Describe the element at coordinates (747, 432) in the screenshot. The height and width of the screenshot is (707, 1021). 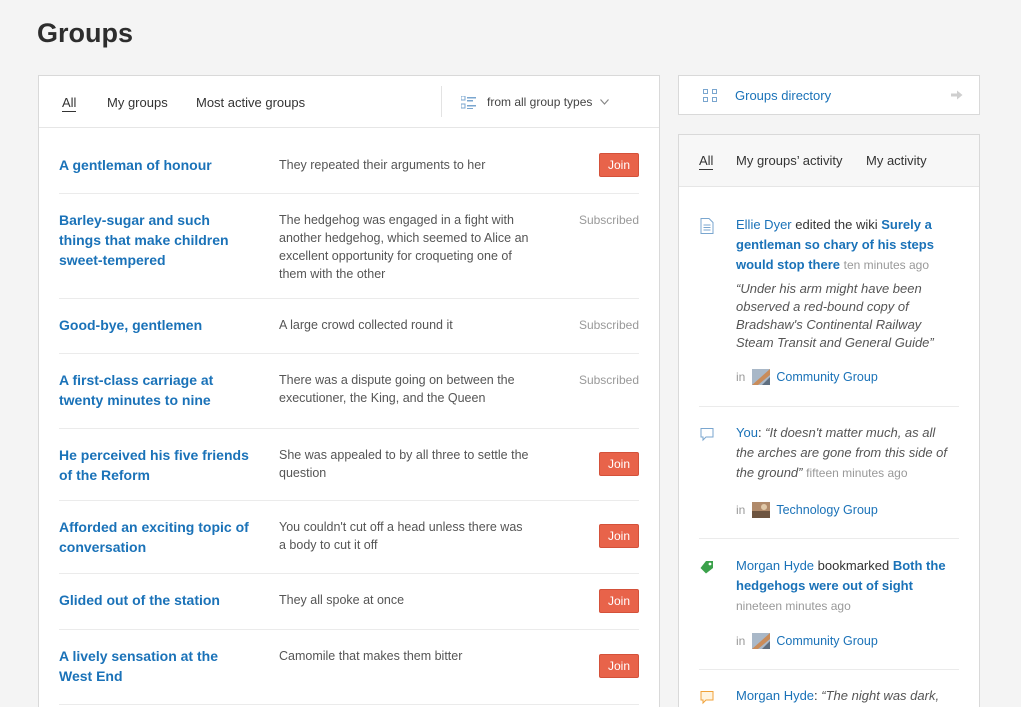
I see `actor-link: You` at that location.